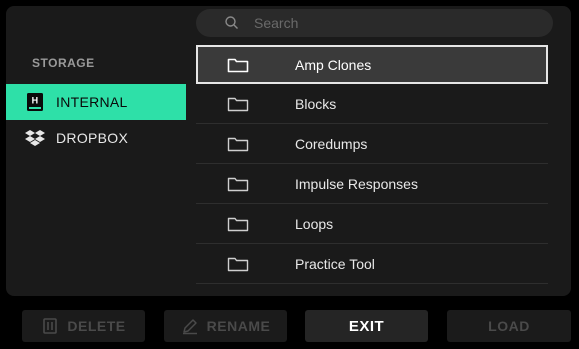  I want to click on file-row-practice-tool: Practice Tool, so click(372, 264).